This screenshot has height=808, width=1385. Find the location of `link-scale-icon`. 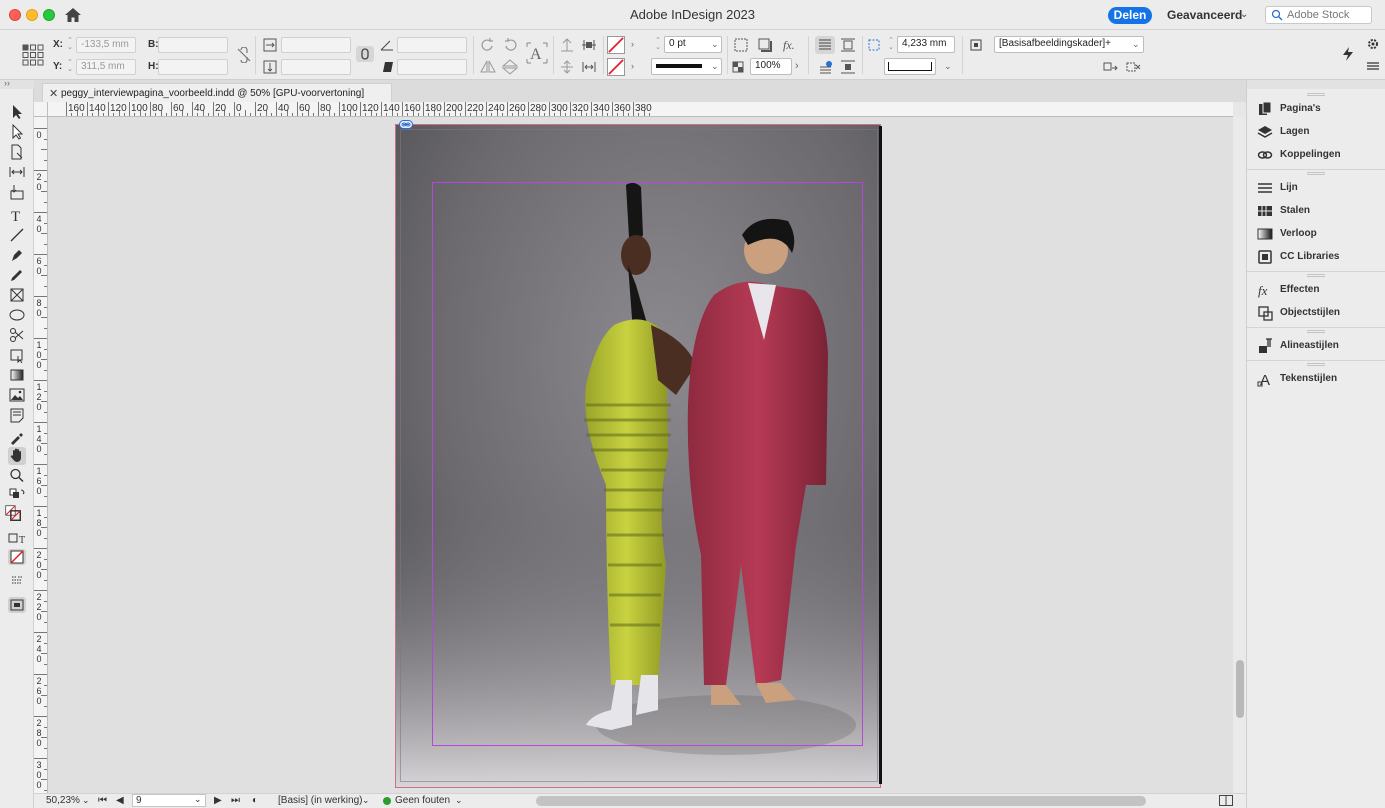

link-scale-icon is located at coordinates (365, 54).